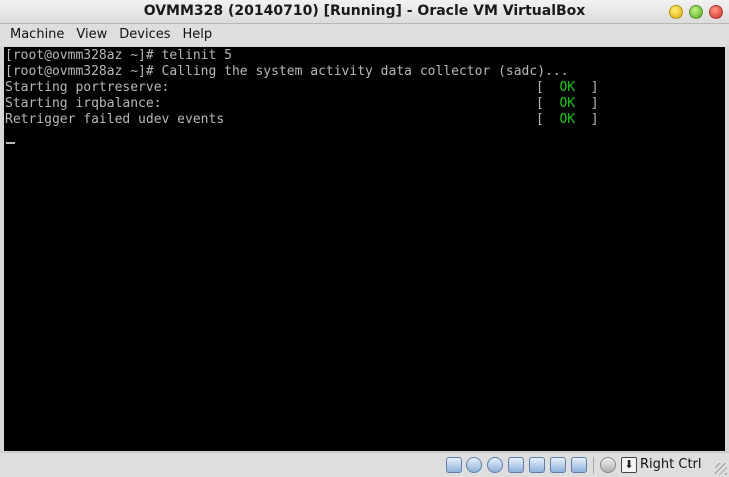 The height and width of the screenshot is (477, 729). I want to click on console-line: Starting portreserve:, so click(87, 87).